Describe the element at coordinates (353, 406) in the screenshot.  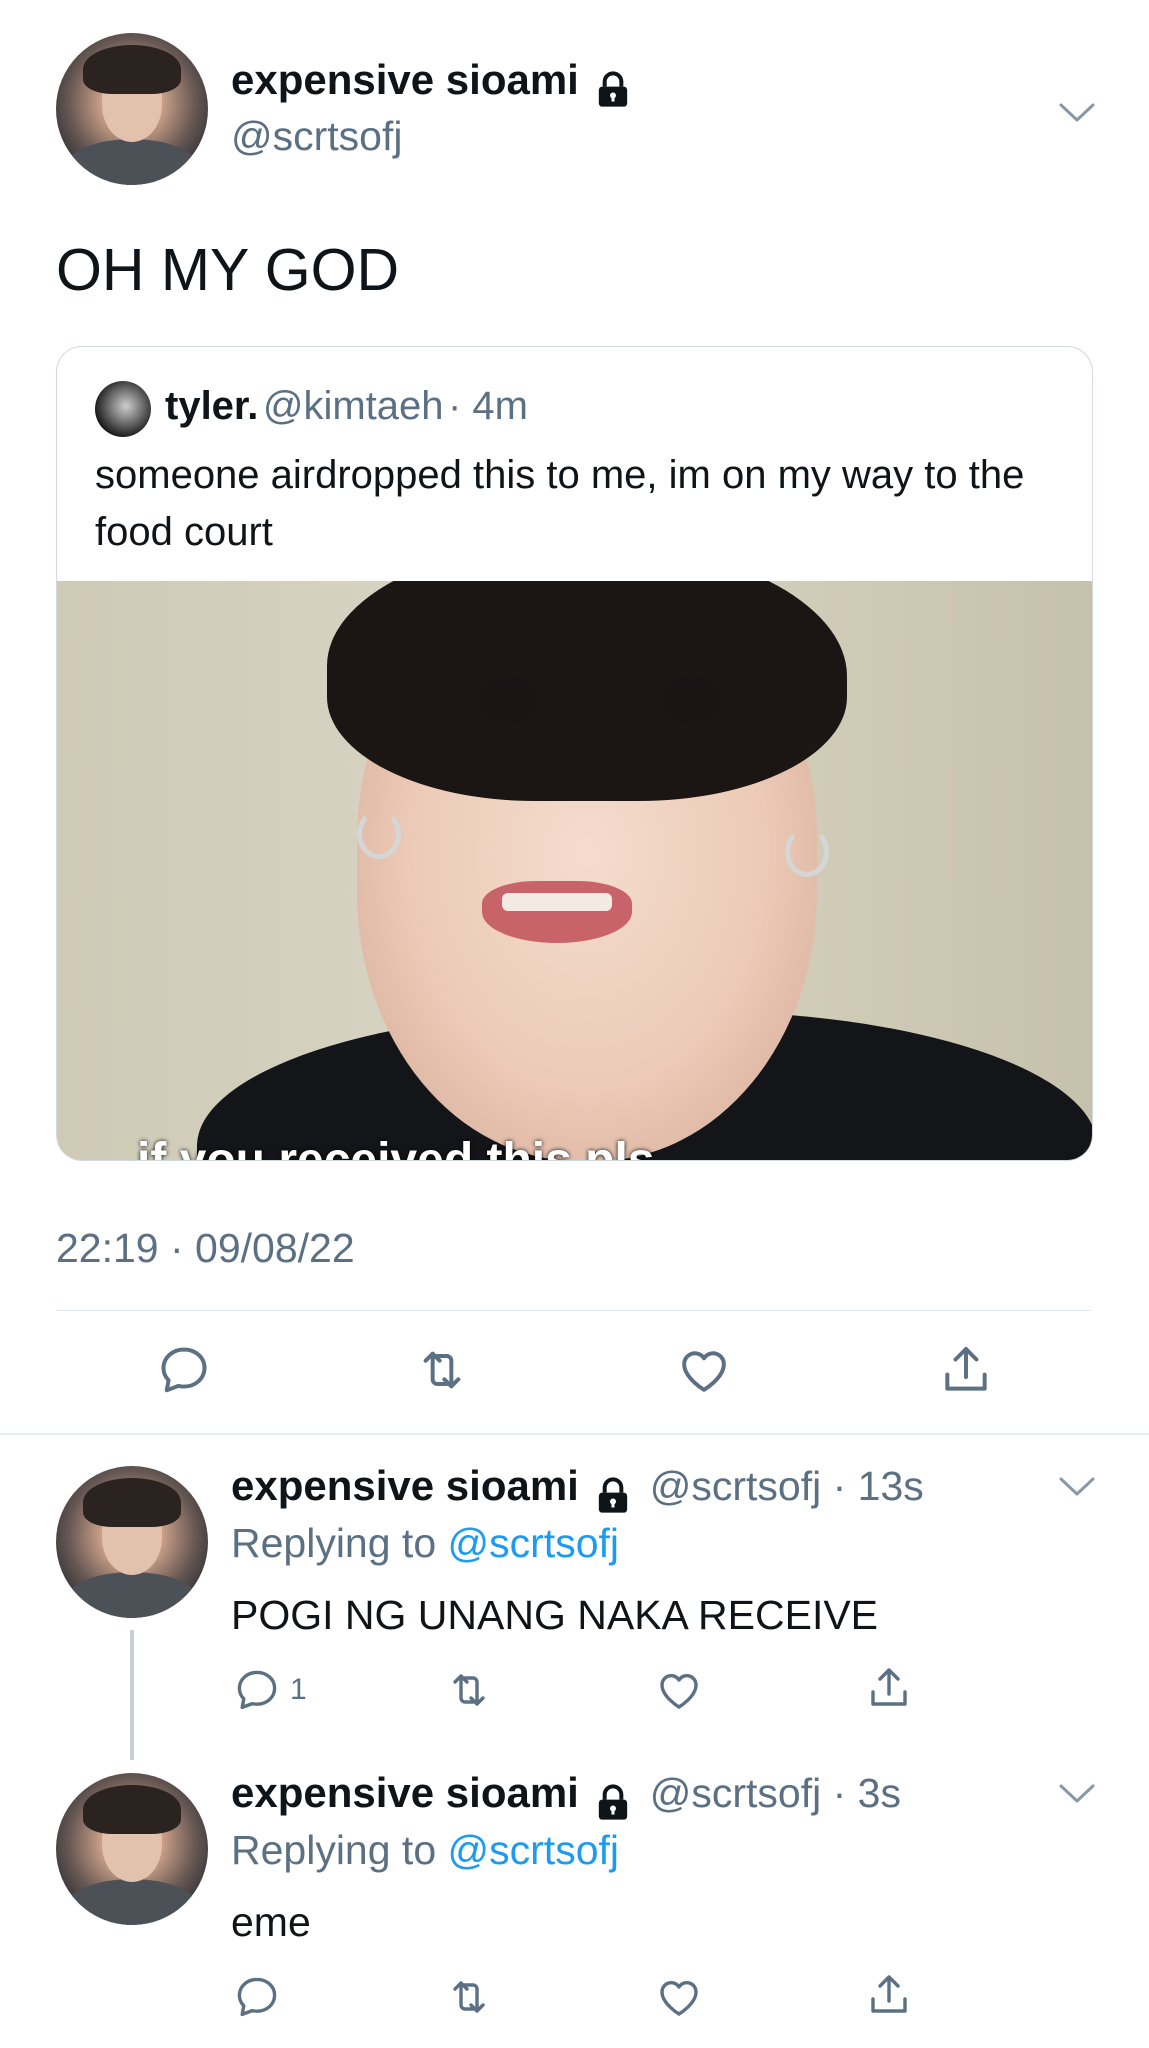
I see `quoted-handle: @kimtaeh` at that location.